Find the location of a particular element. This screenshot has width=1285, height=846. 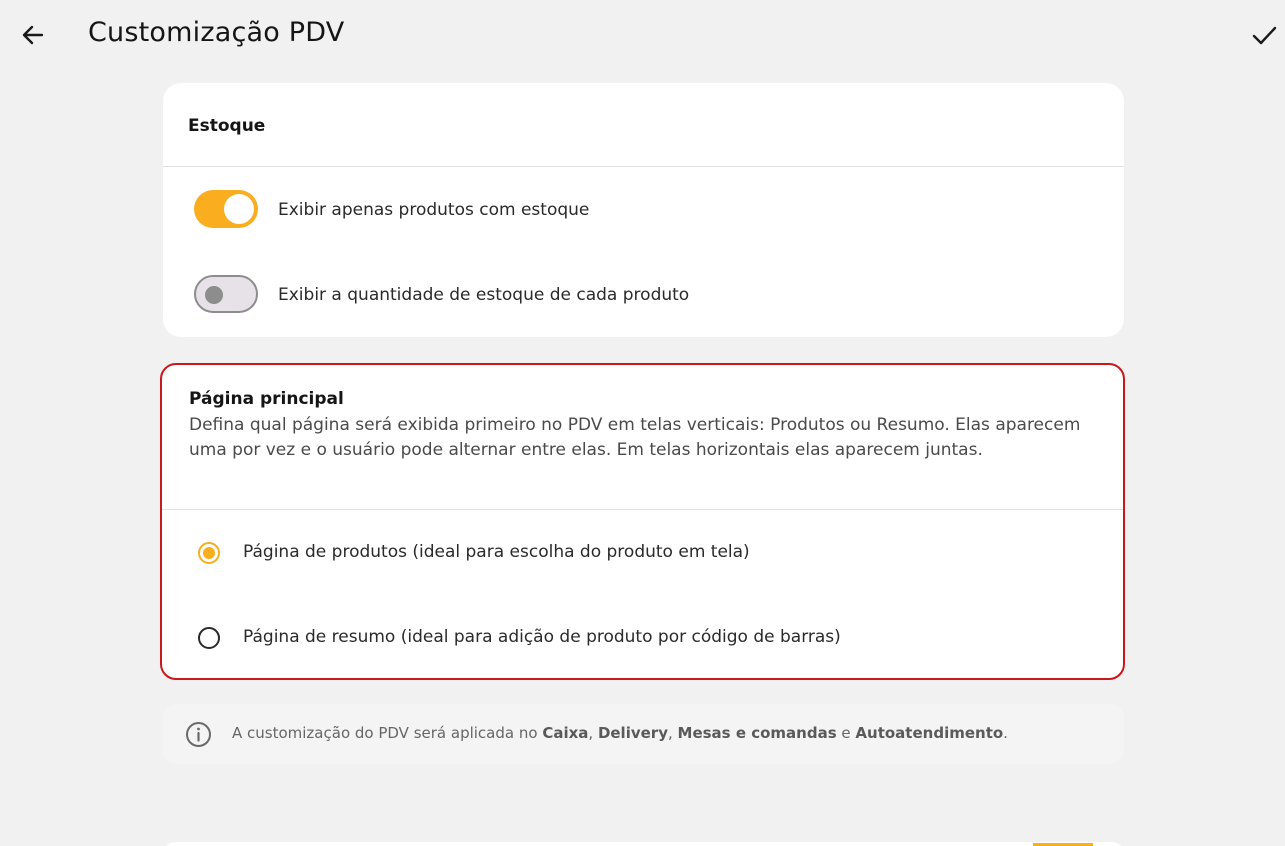

check-icon is located at coordinates (1264, 35).